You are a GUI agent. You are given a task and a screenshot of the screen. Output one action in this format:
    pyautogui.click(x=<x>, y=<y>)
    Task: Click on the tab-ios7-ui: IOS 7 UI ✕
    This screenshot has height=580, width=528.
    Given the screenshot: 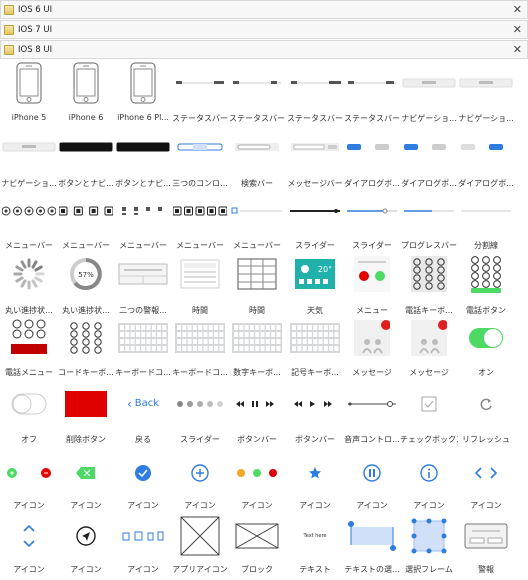 What is the action you would take?
    pyautogui.click(x=264, y=29)
    